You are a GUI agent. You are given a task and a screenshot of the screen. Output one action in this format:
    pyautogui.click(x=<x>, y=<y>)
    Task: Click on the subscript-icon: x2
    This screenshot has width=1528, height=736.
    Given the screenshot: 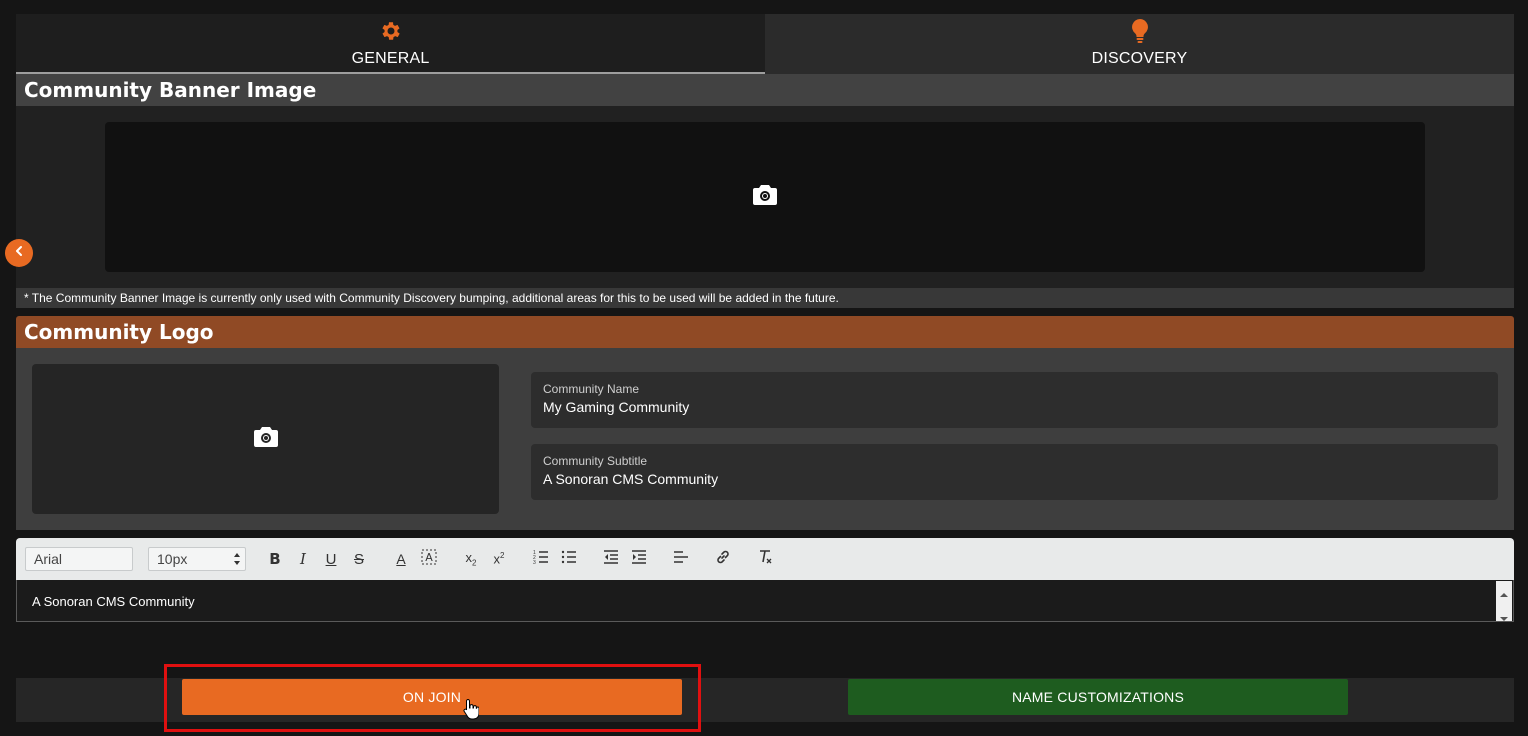 What is the action you would take?
    pyautogui.click(x=471, y=559)
    